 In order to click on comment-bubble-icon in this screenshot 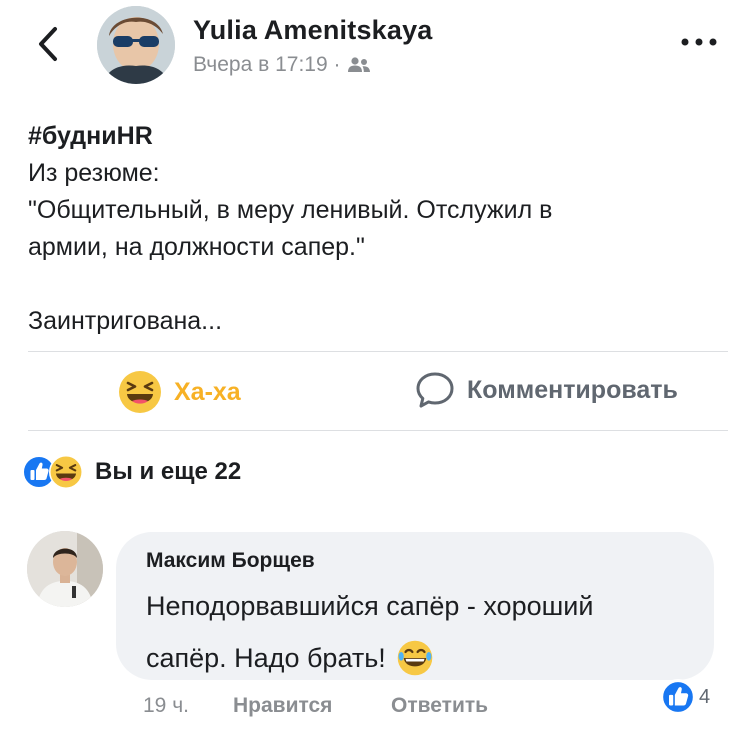, I will do `click(435, 390)`.